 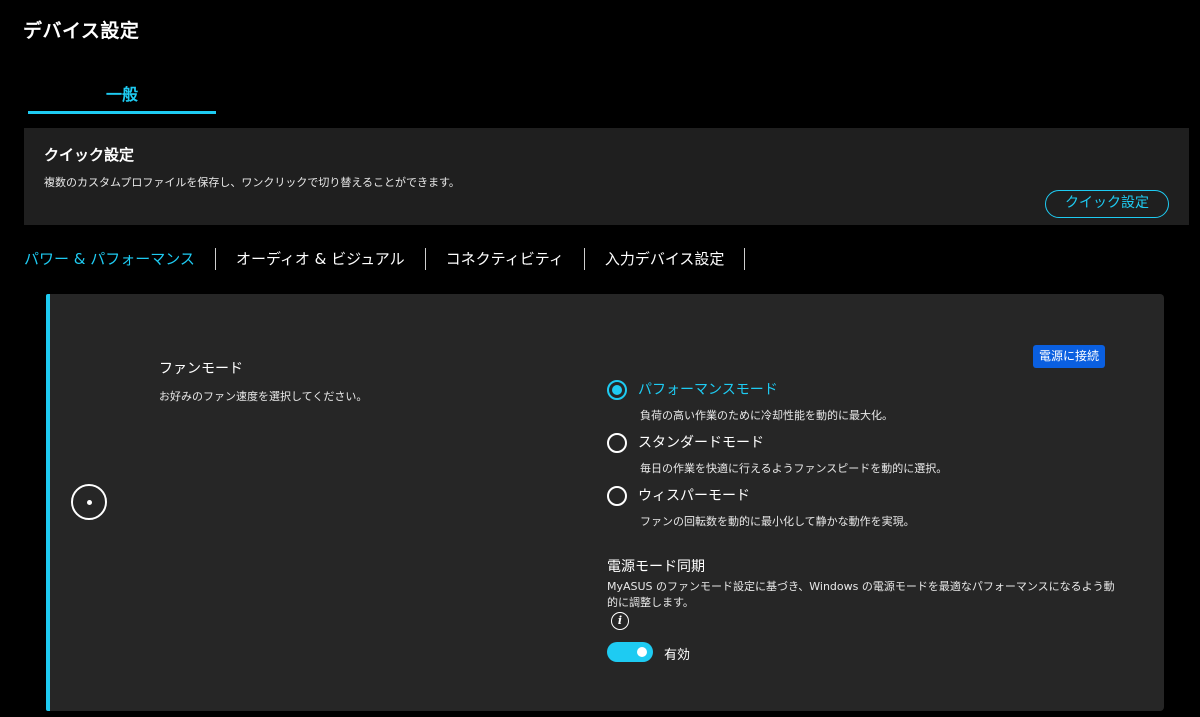 What do you see at coordinates (81, 31) in the screenshot?
I see `page-title: デバイス設定` at bounding box center [81, 31].